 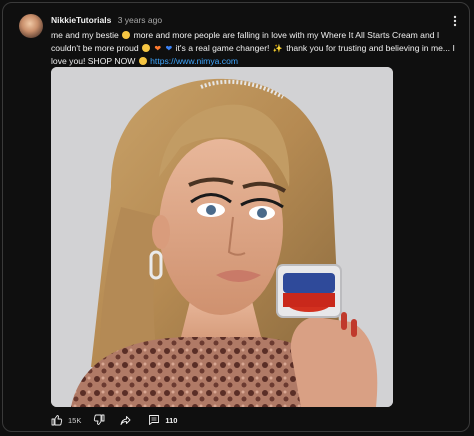 What do you see at coordinates (31, 26) in the screenshot?
I see `avatar` at bounding box center [31, 26].